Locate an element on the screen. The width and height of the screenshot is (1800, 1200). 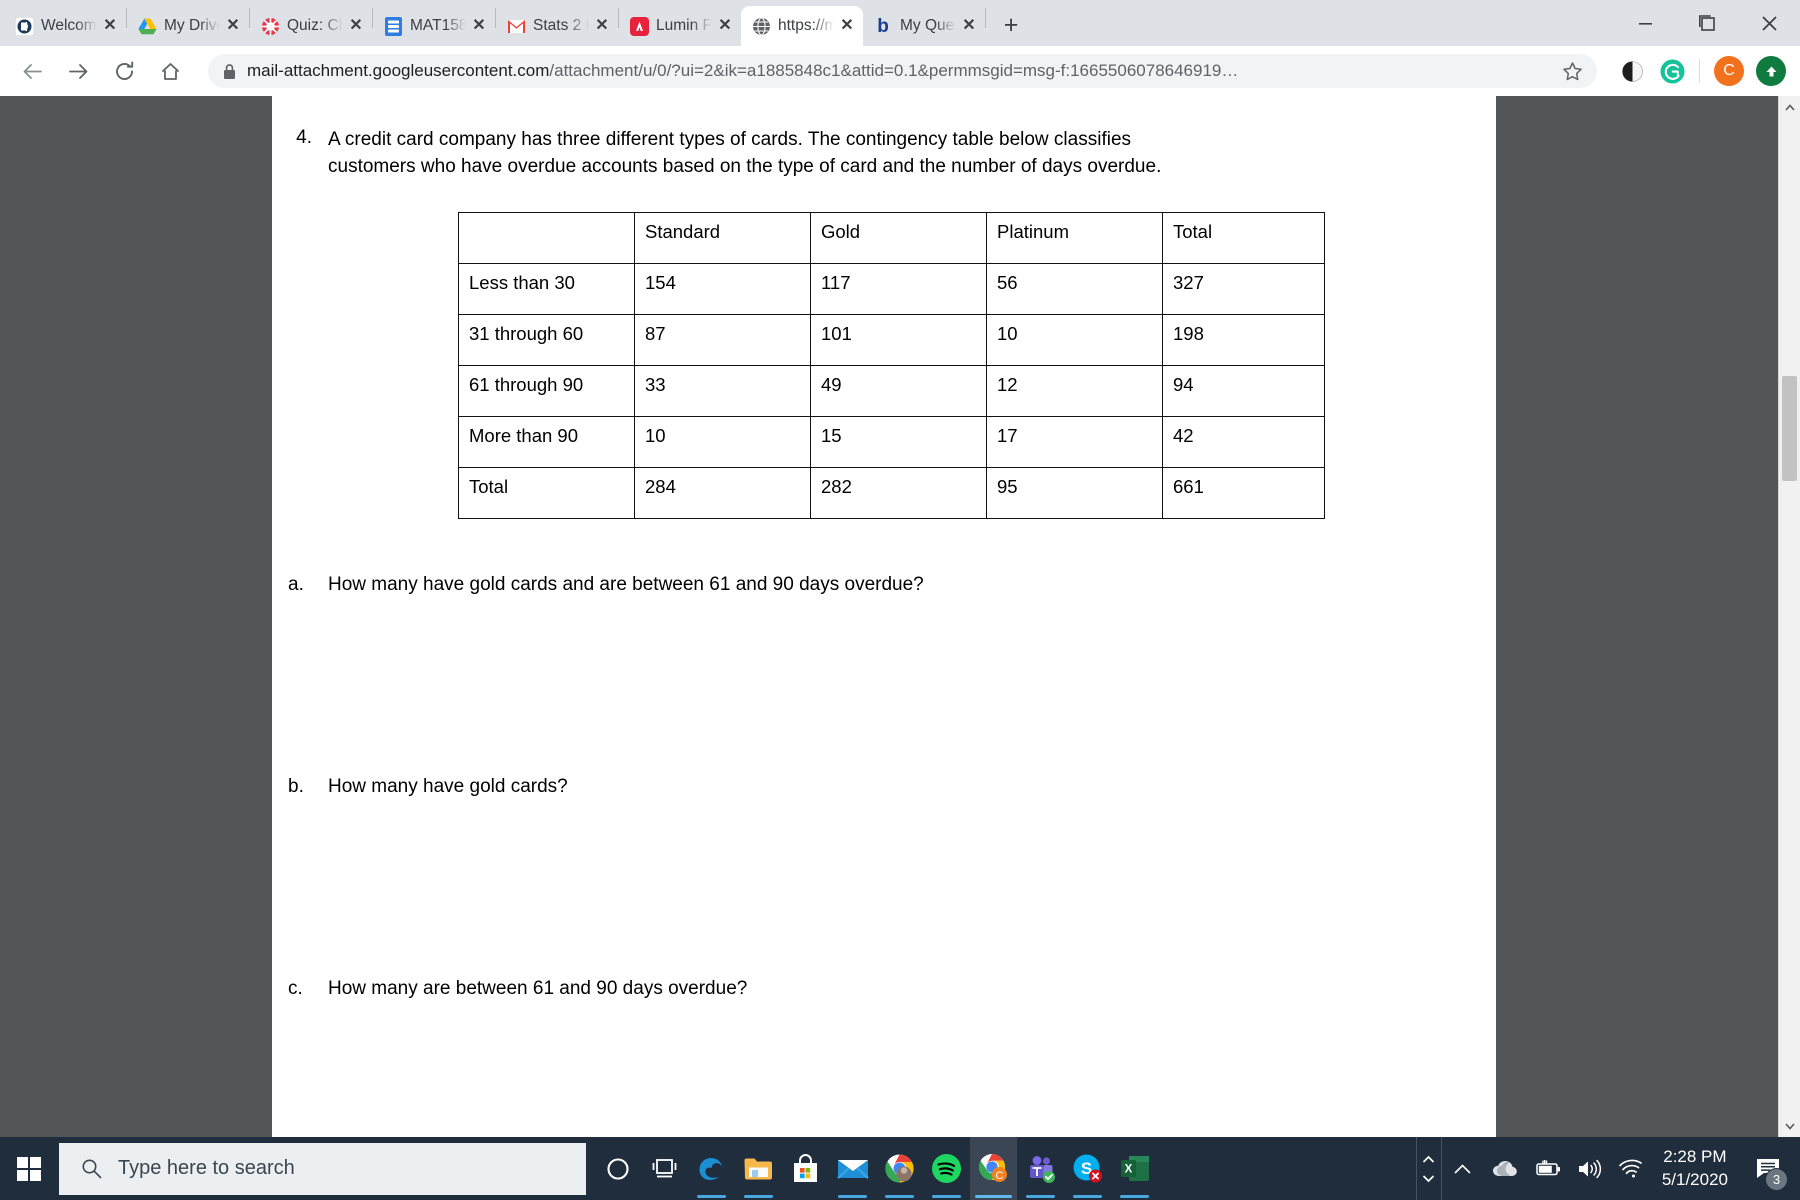
update-arrow-icon is located at coordinates (1771, 71).